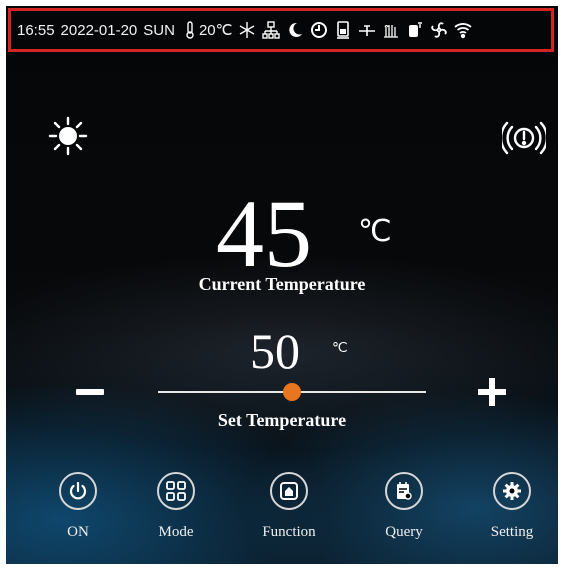 This screenshot has height=568, width=564. Describe the element at coordinates (215, 30) in the screenshot. I see `status-ambient-temp: 20℃` at that location.